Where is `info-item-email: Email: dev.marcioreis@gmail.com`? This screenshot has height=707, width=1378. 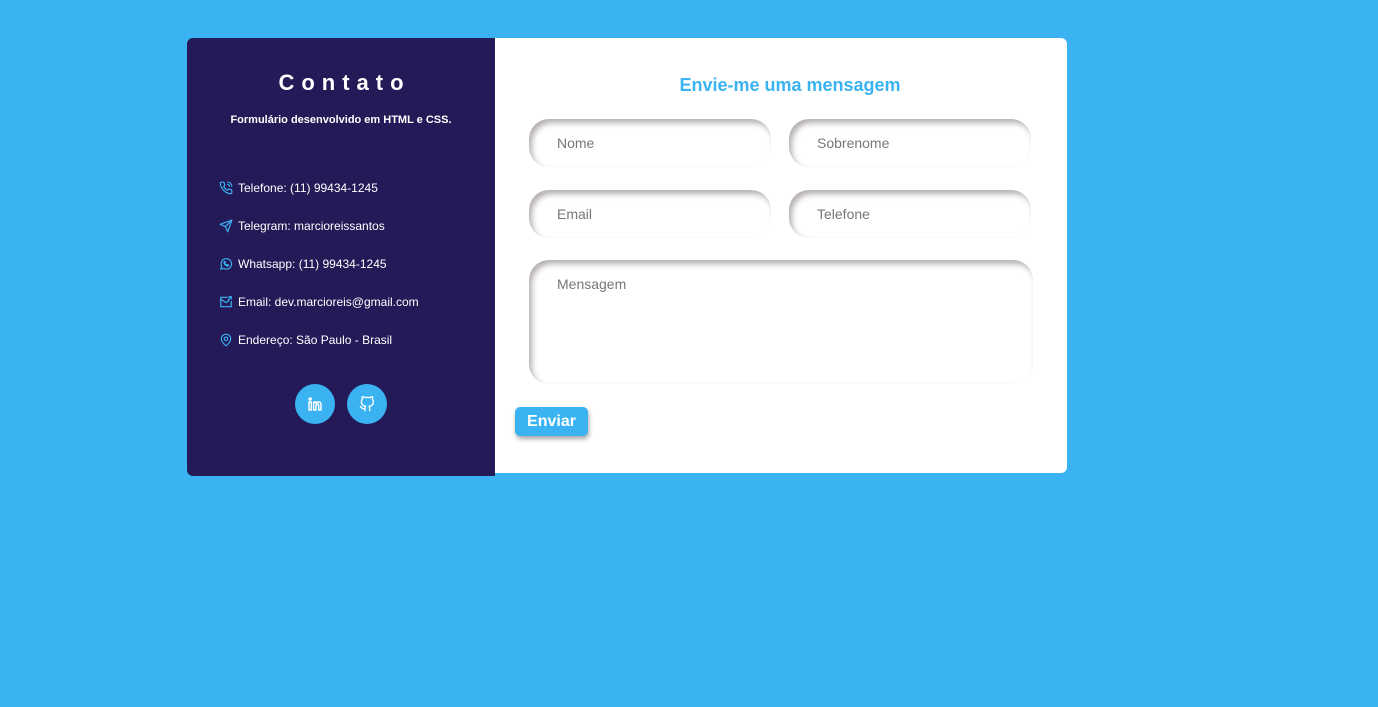 info-item-email: Email: dev.marcioreis@gmail.com is located at coordinates (349, 302).